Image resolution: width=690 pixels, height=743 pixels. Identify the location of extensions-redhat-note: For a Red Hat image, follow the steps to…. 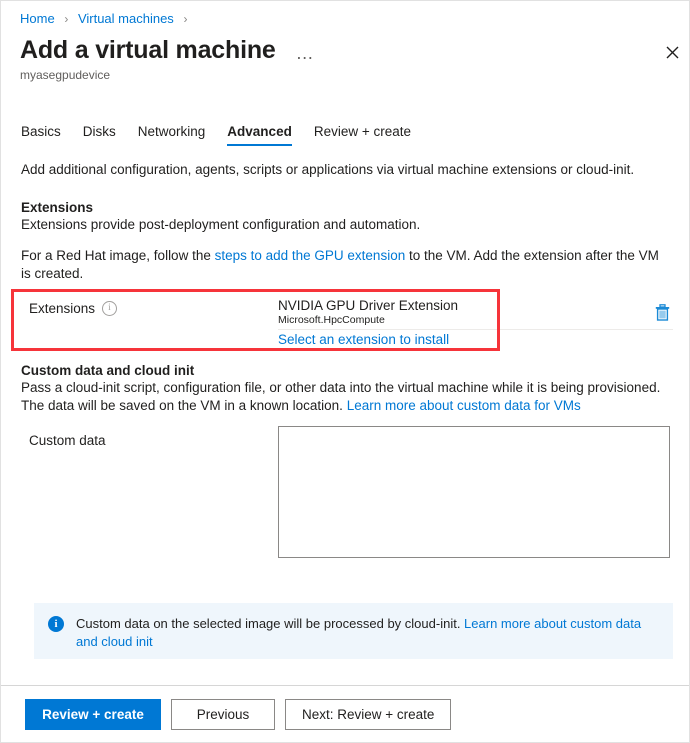
(346, 265).